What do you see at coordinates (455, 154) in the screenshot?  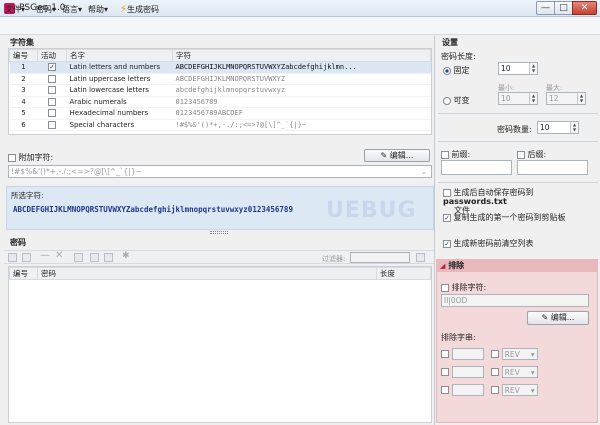 I see `prefix-row: 前缀:` at bounding box center [455, 154].